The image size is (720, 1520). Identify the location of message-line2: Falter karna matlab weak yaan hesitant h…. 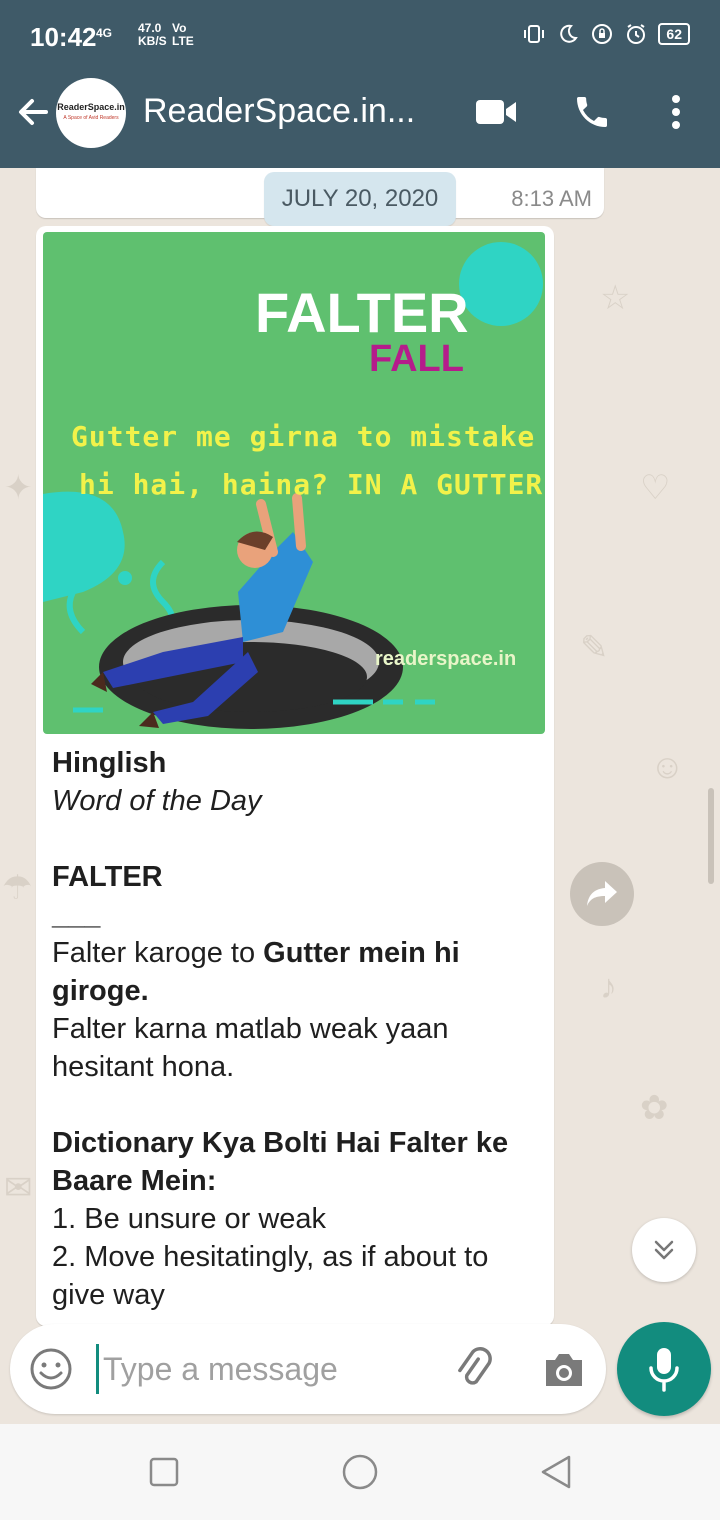
(250, 1048).